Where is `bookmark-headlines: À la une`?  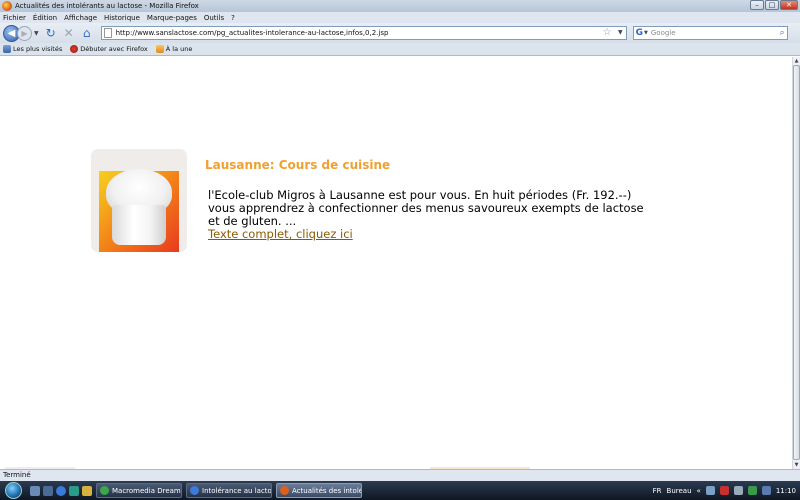
bookmark-headlines: À la une is located at coordinates (174, 49).